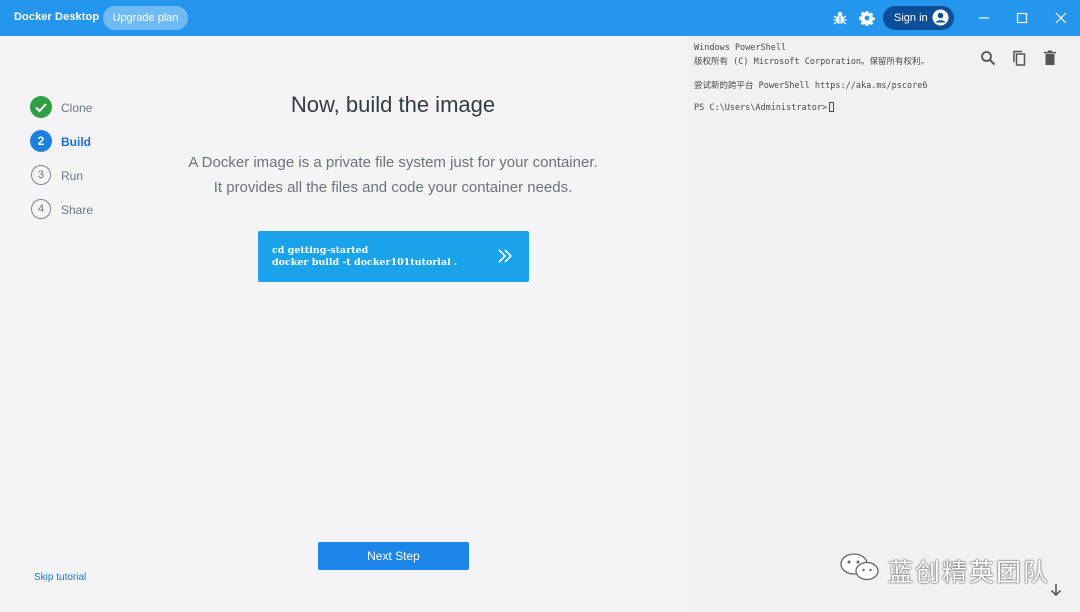 The height and width of the screenshot is (612, 1080). Describe the element at coordinates (76, 142) in the screenshot. I see `step-label: Build` at that location.